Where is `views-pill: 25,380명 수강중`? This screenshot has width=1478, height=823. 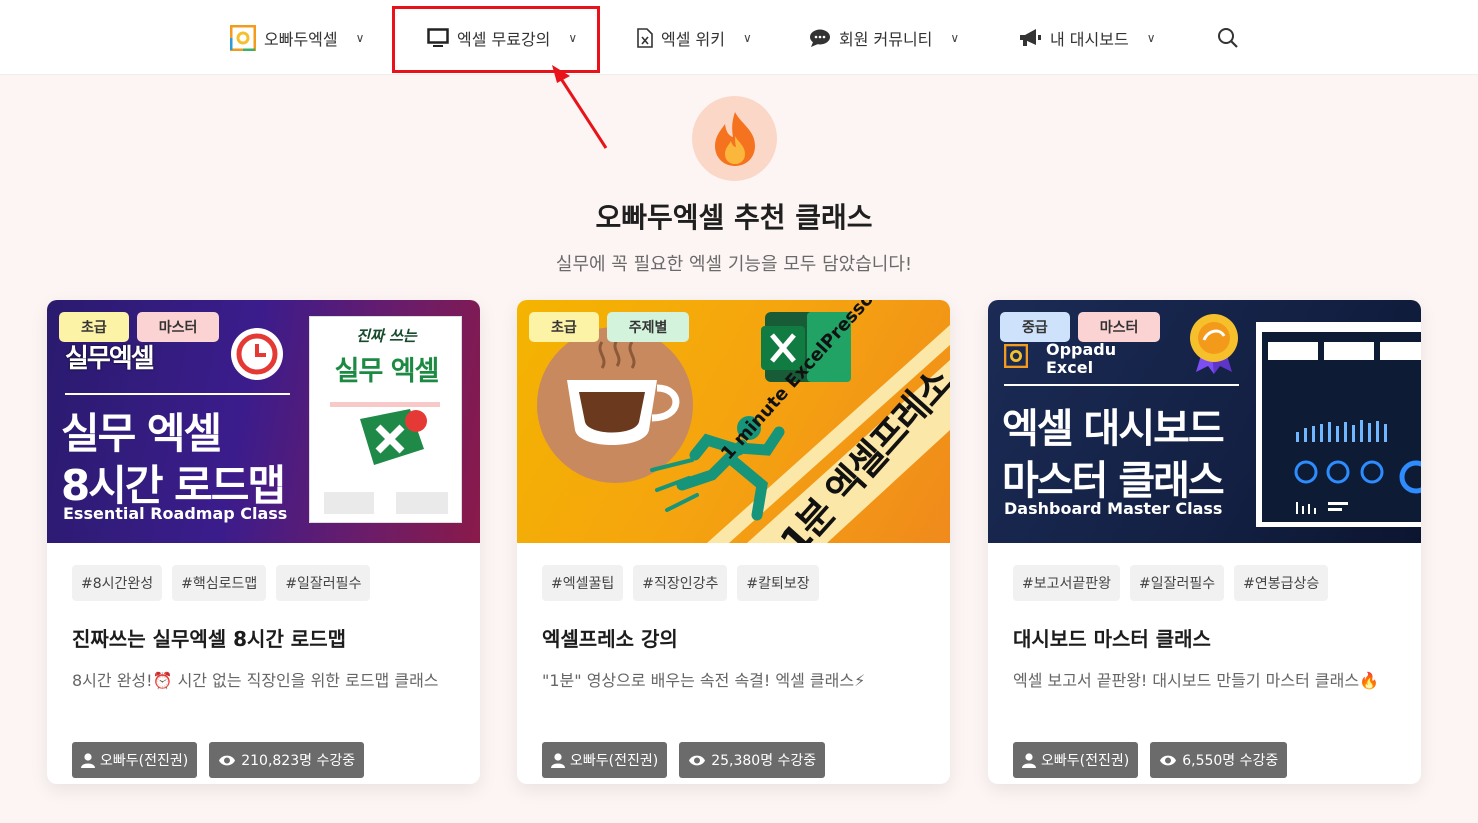 views-pill: 25,380명 수강중 is located at coordinates (752, 760).